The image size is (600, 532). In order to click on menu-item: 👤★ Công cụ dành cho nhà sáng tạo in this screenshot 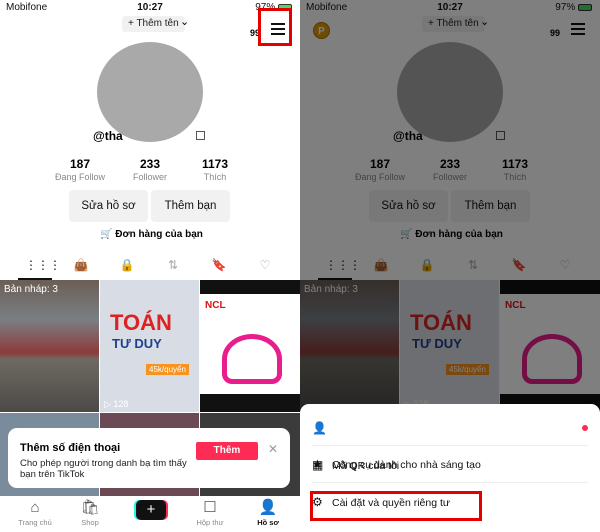, I will do `click(450, 440)`.